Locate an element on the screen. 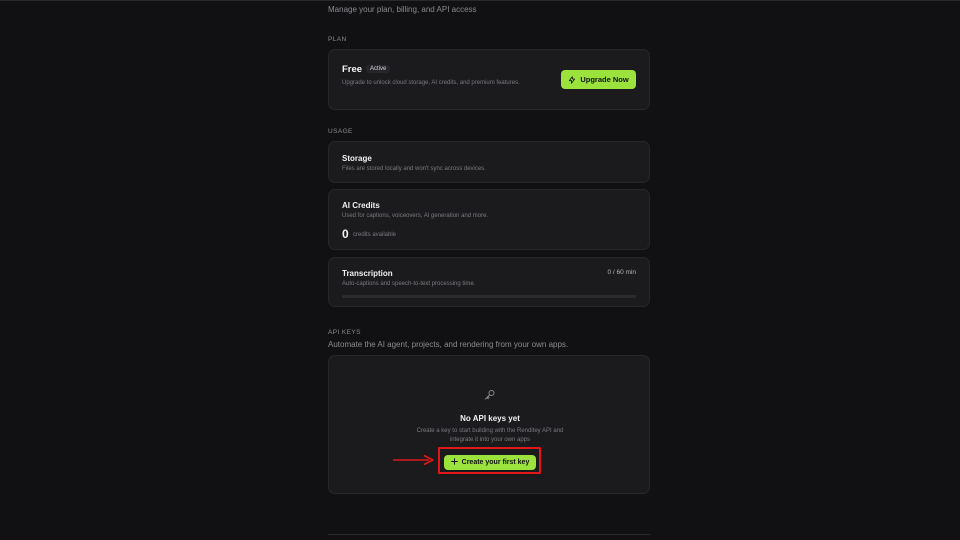  top-divider is located at coordinates (480, 0).